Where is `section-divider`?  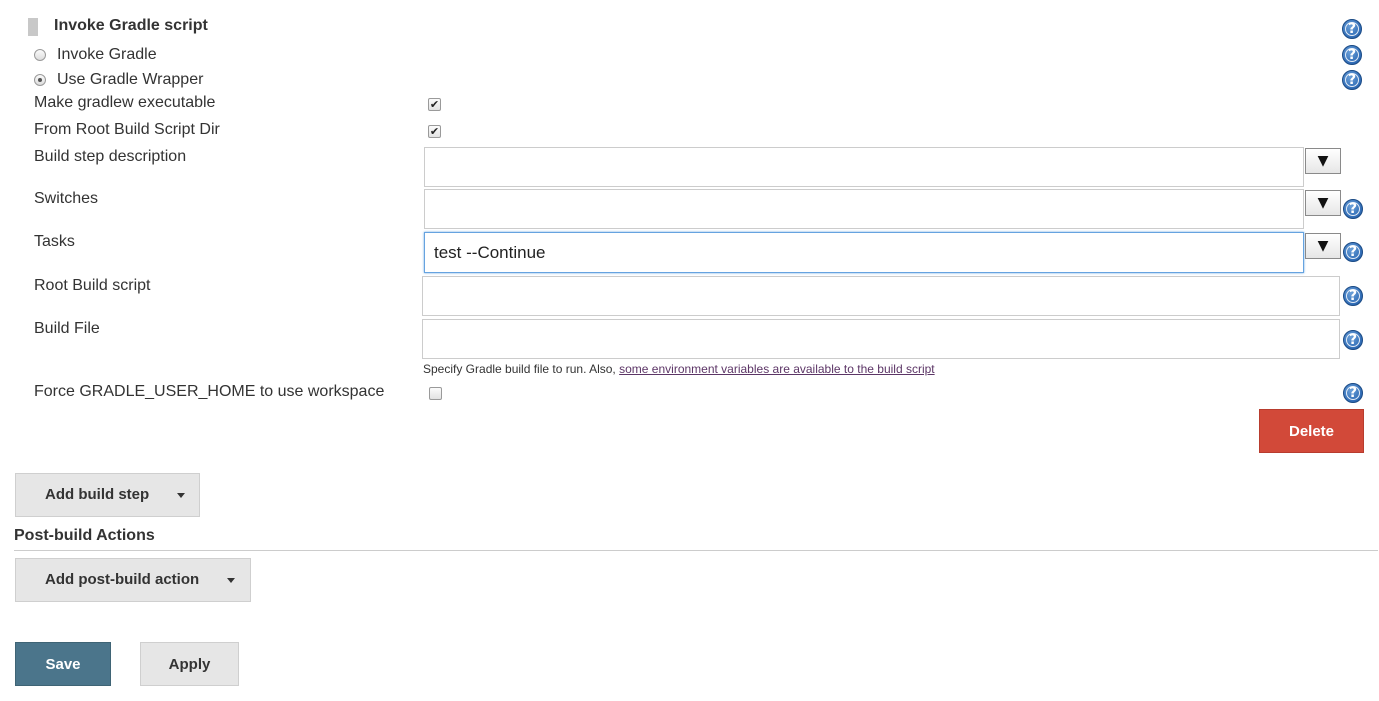 section-divider is located at coordinates (696, 550).